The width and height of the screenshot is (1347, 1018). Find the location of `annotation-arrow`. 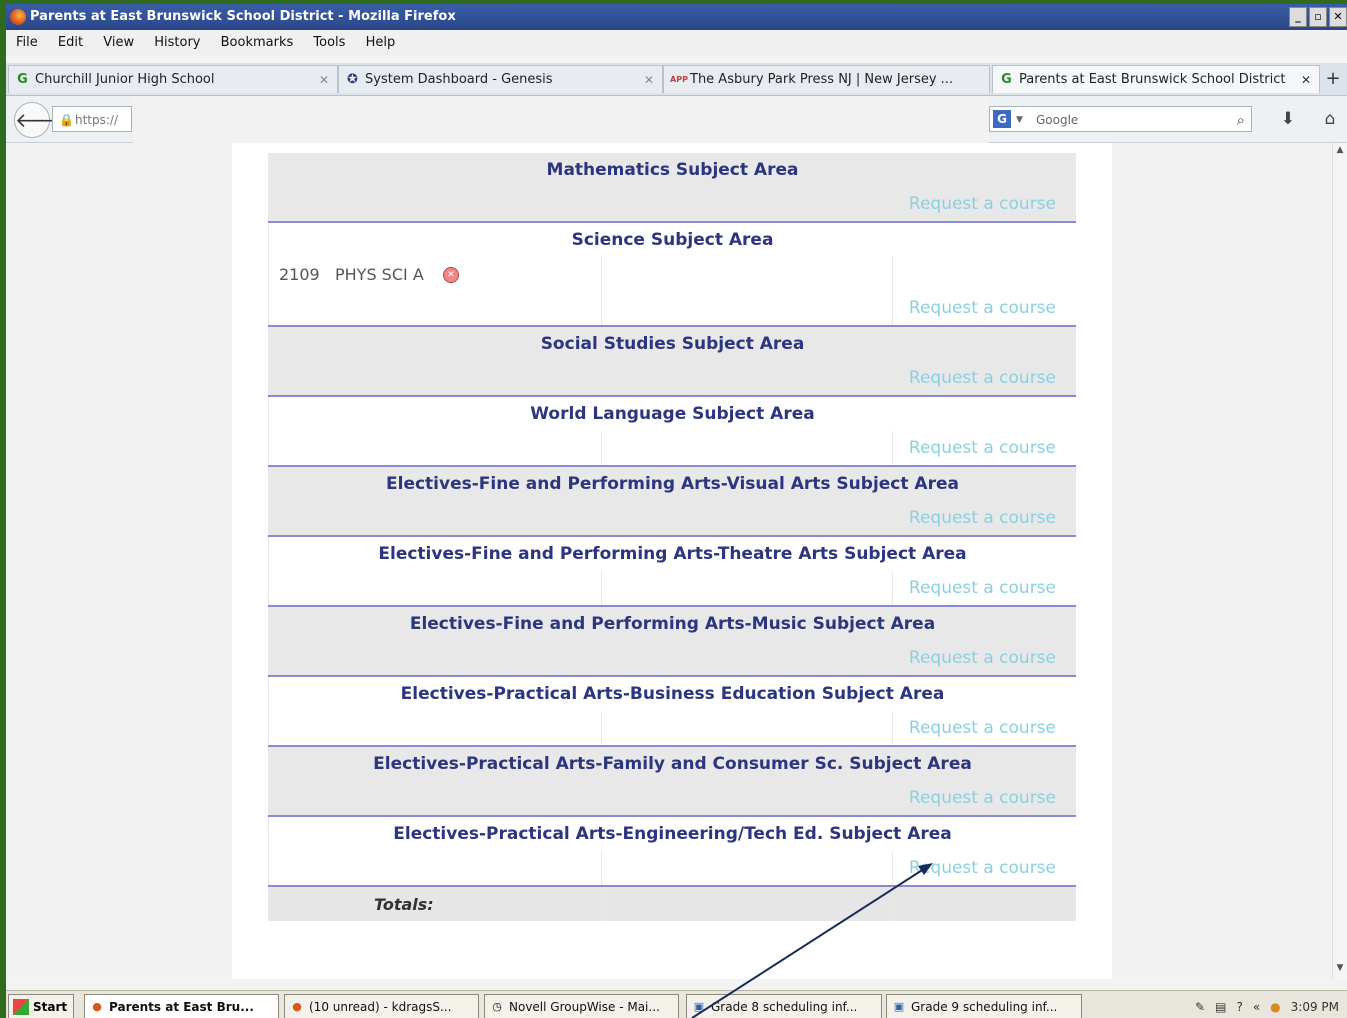

annotation-arrow is located at coordinates (812, 940).